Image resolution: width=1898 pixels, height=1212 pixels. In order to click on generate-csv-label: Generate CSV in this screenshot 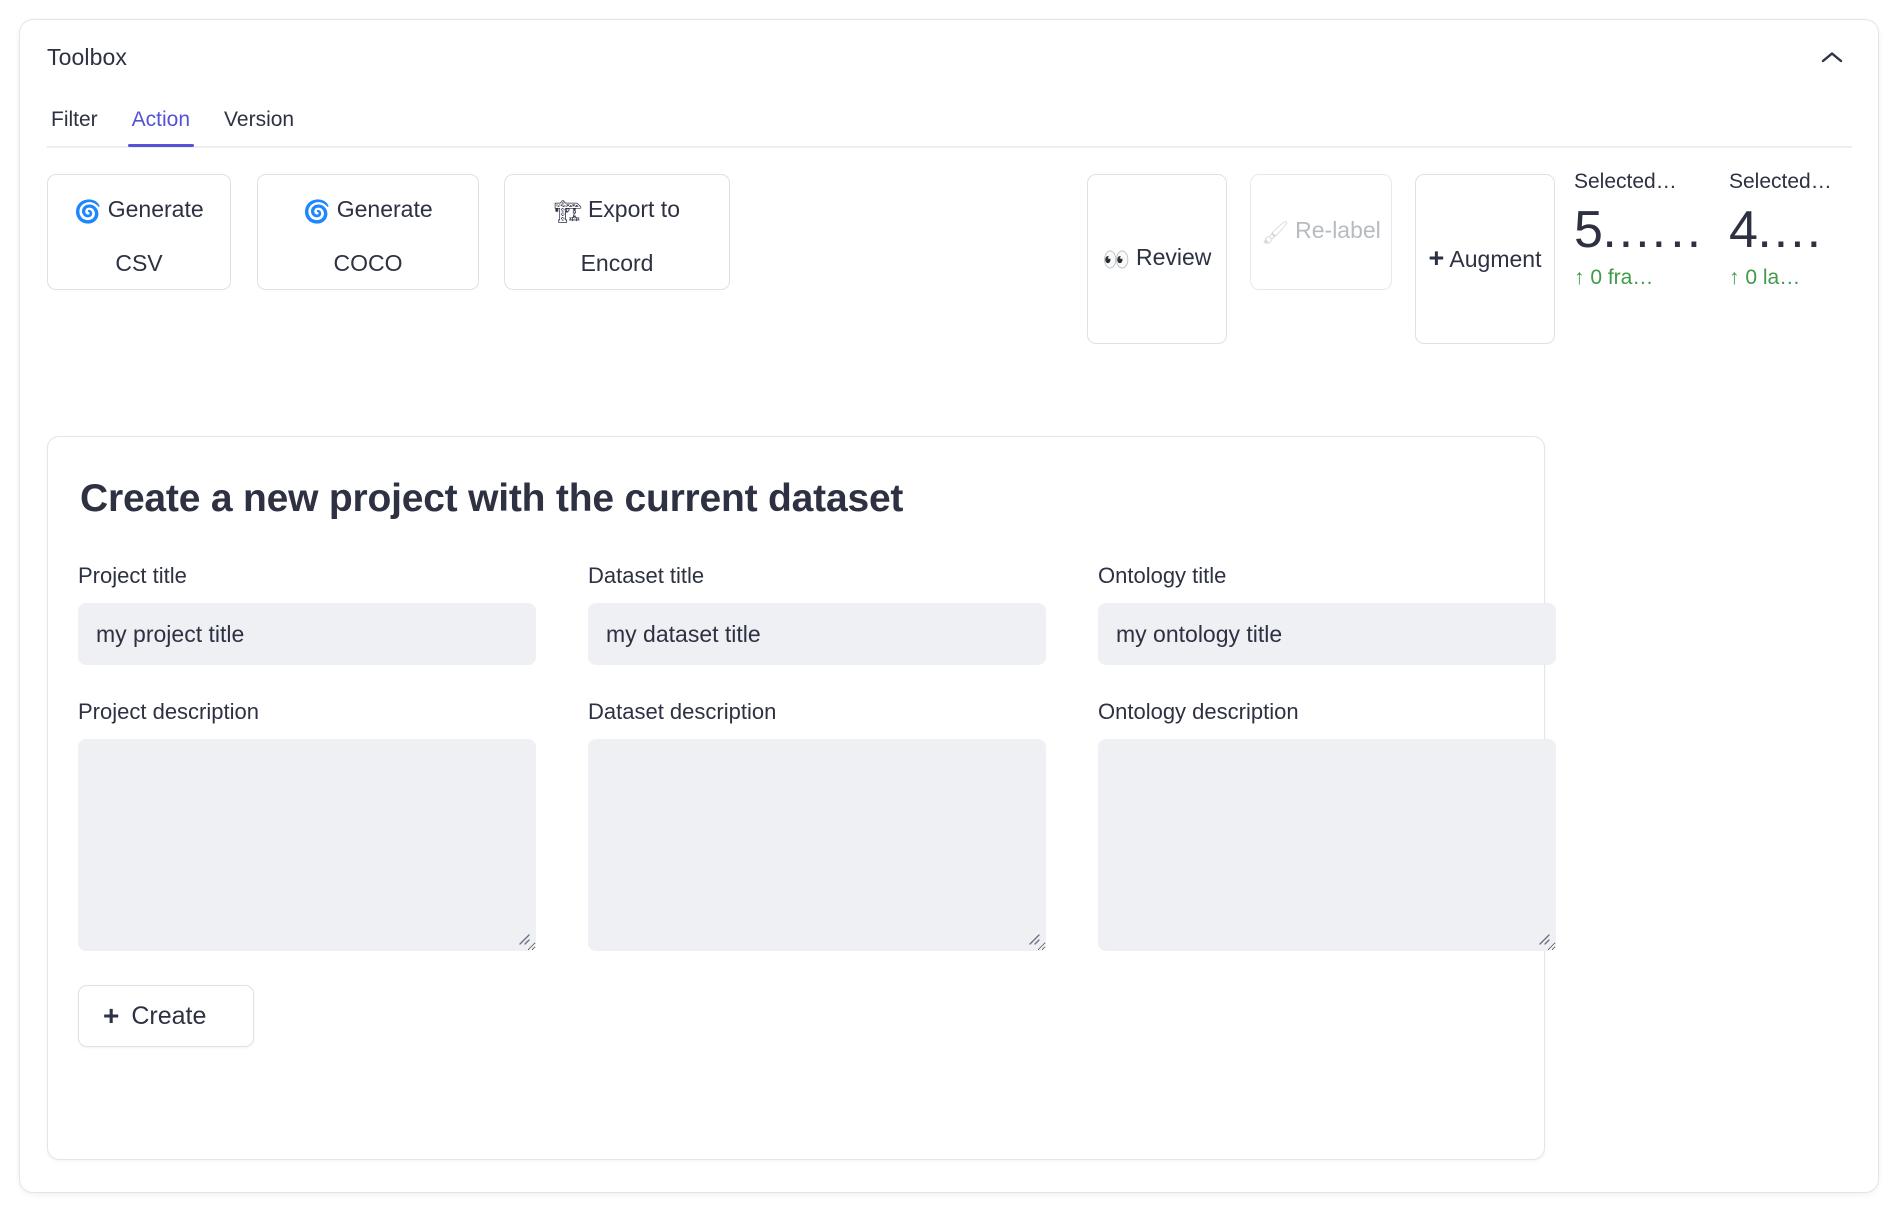, I will do `click(155, 236)`.